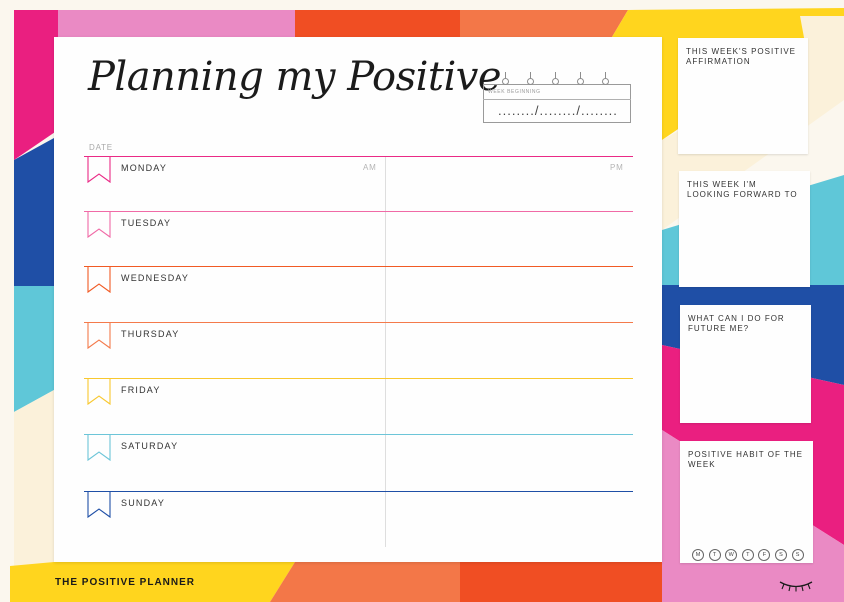 Image resolution: width=844 pixels, height=602 pixels. I want to click on habit-tracker: MTWTFSS, so click(750, 552).